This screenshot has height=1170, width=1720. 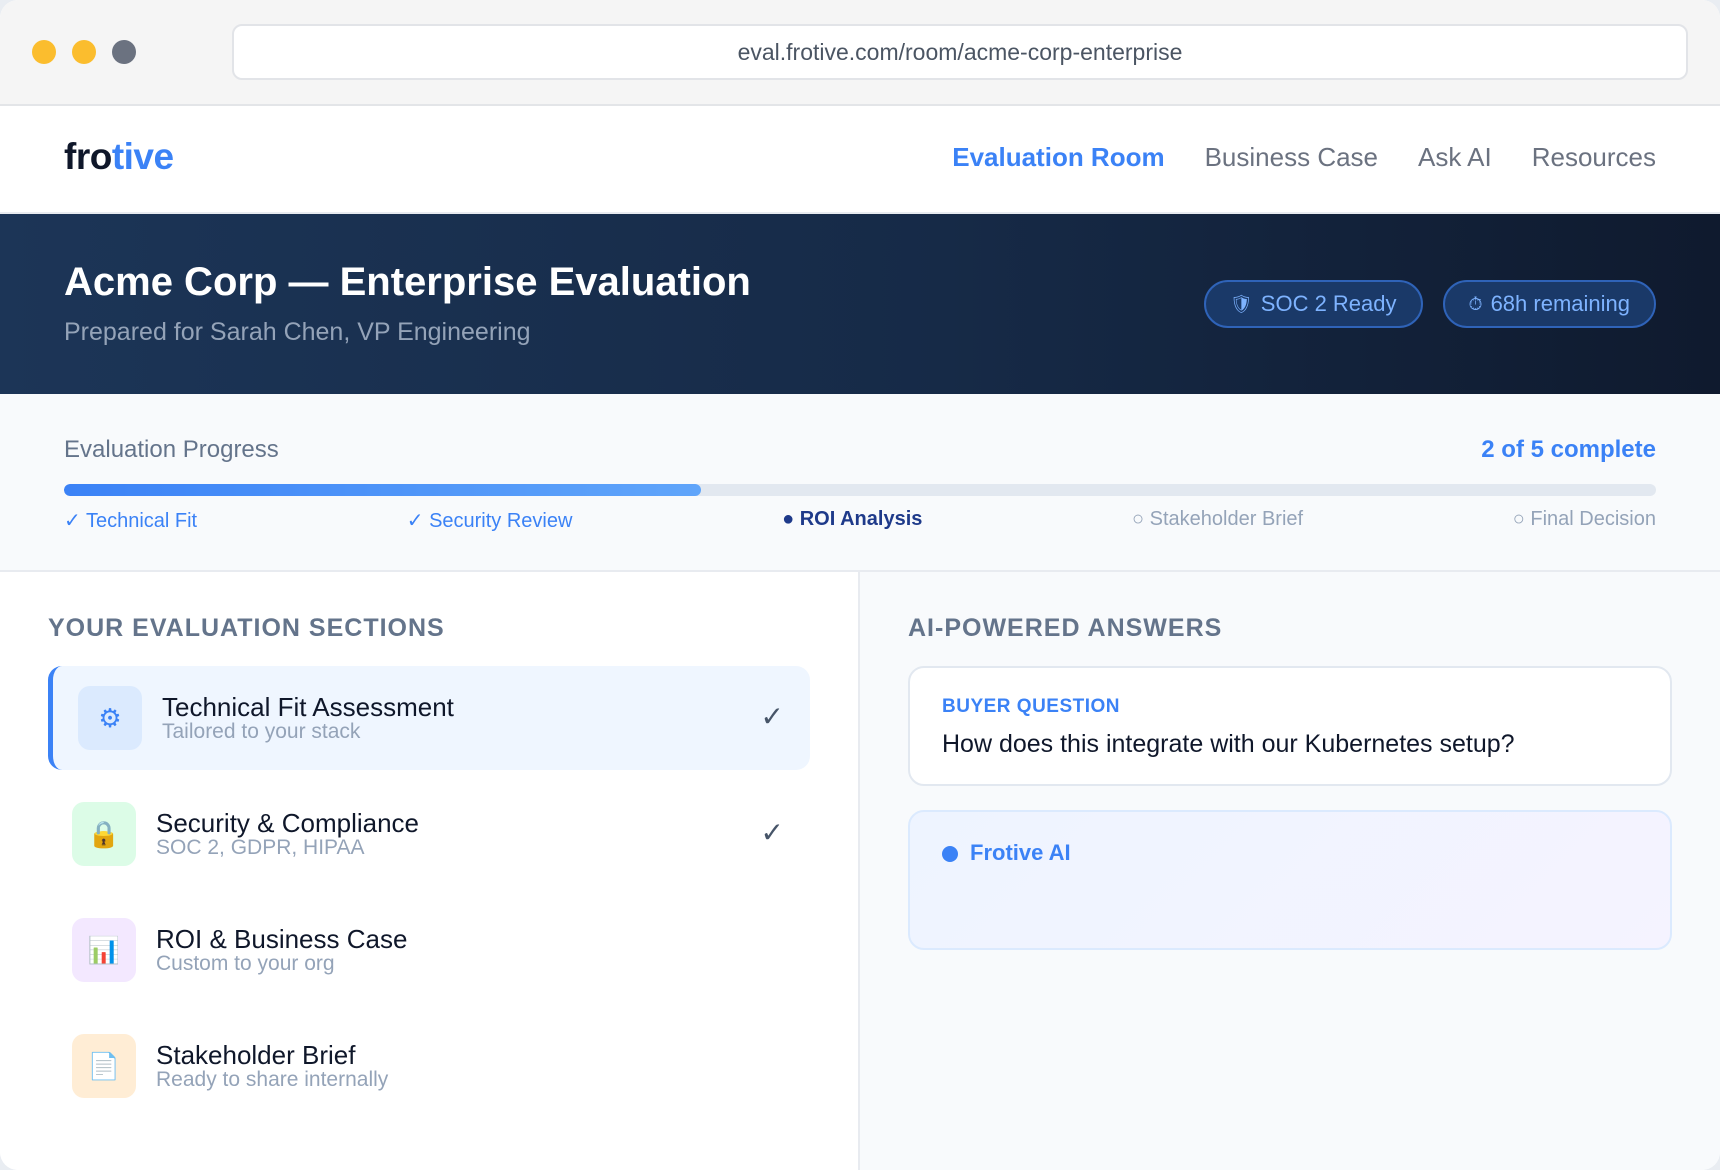 I want to click on time-remaining-badge: ⏱ 68h remaining, so click(x=1549, y=304).